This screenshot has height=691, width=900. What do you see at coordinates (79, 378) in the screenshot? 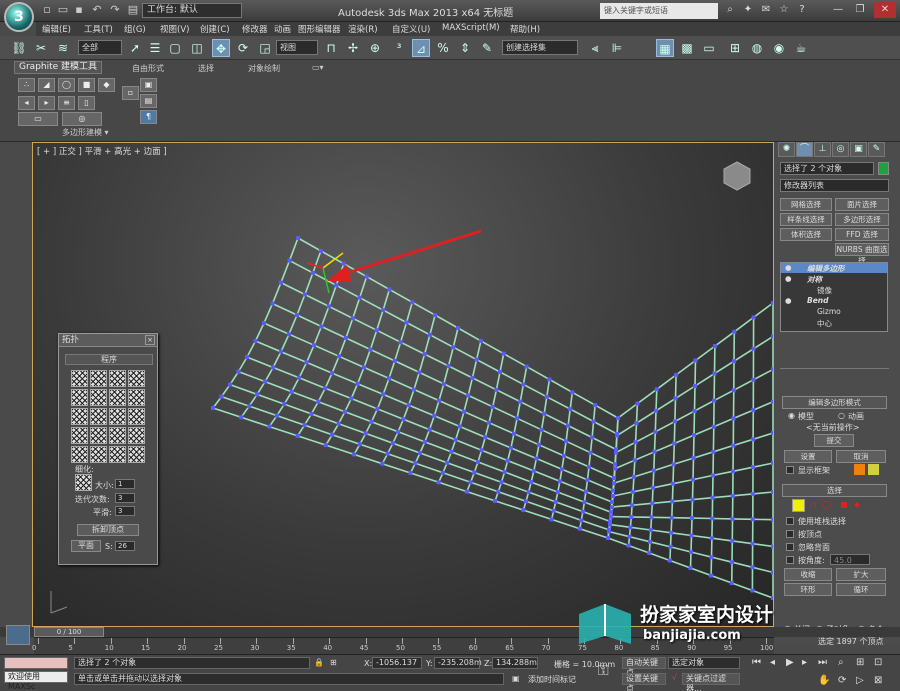
I see `pattern-1-icon` at bounding box center [79, 378].